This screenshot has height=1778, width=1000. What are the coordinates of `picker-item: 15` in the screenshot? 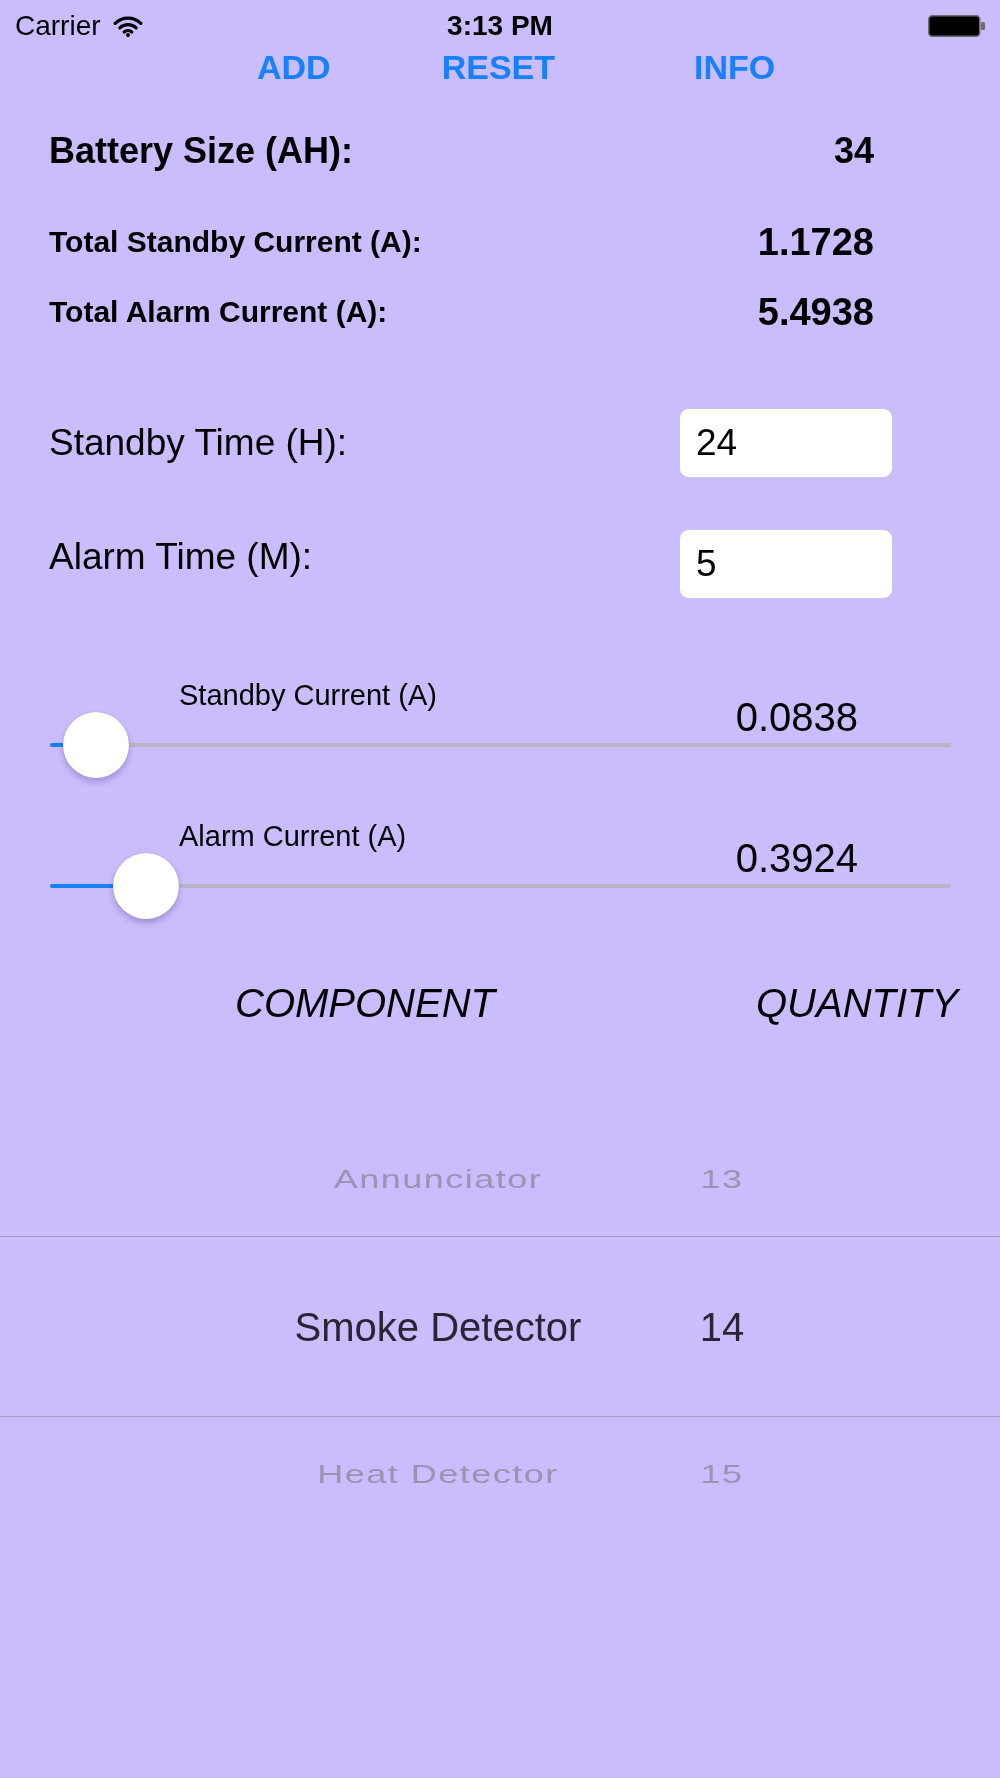 It's located at (722, 1473).